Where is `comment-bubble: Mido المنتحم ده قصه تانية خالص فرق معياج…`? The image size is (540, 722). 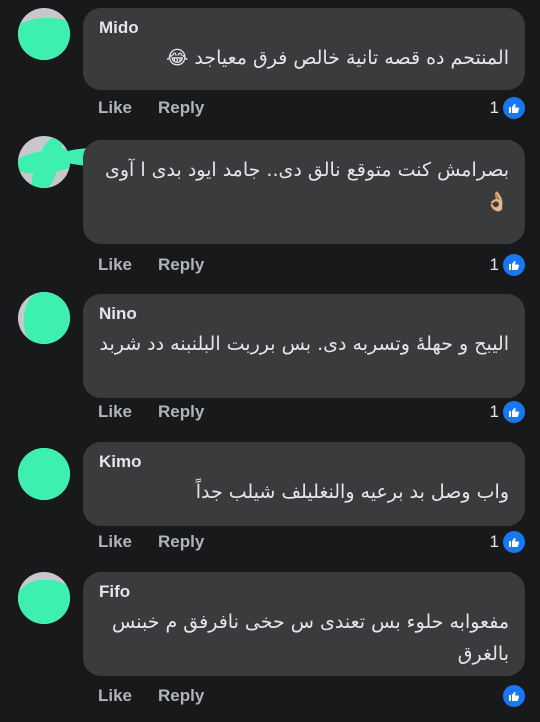
comment-bubble: Mido المنتحم ده قصه تانية خالص فرق معياج… is located at coordinates (304, 49).